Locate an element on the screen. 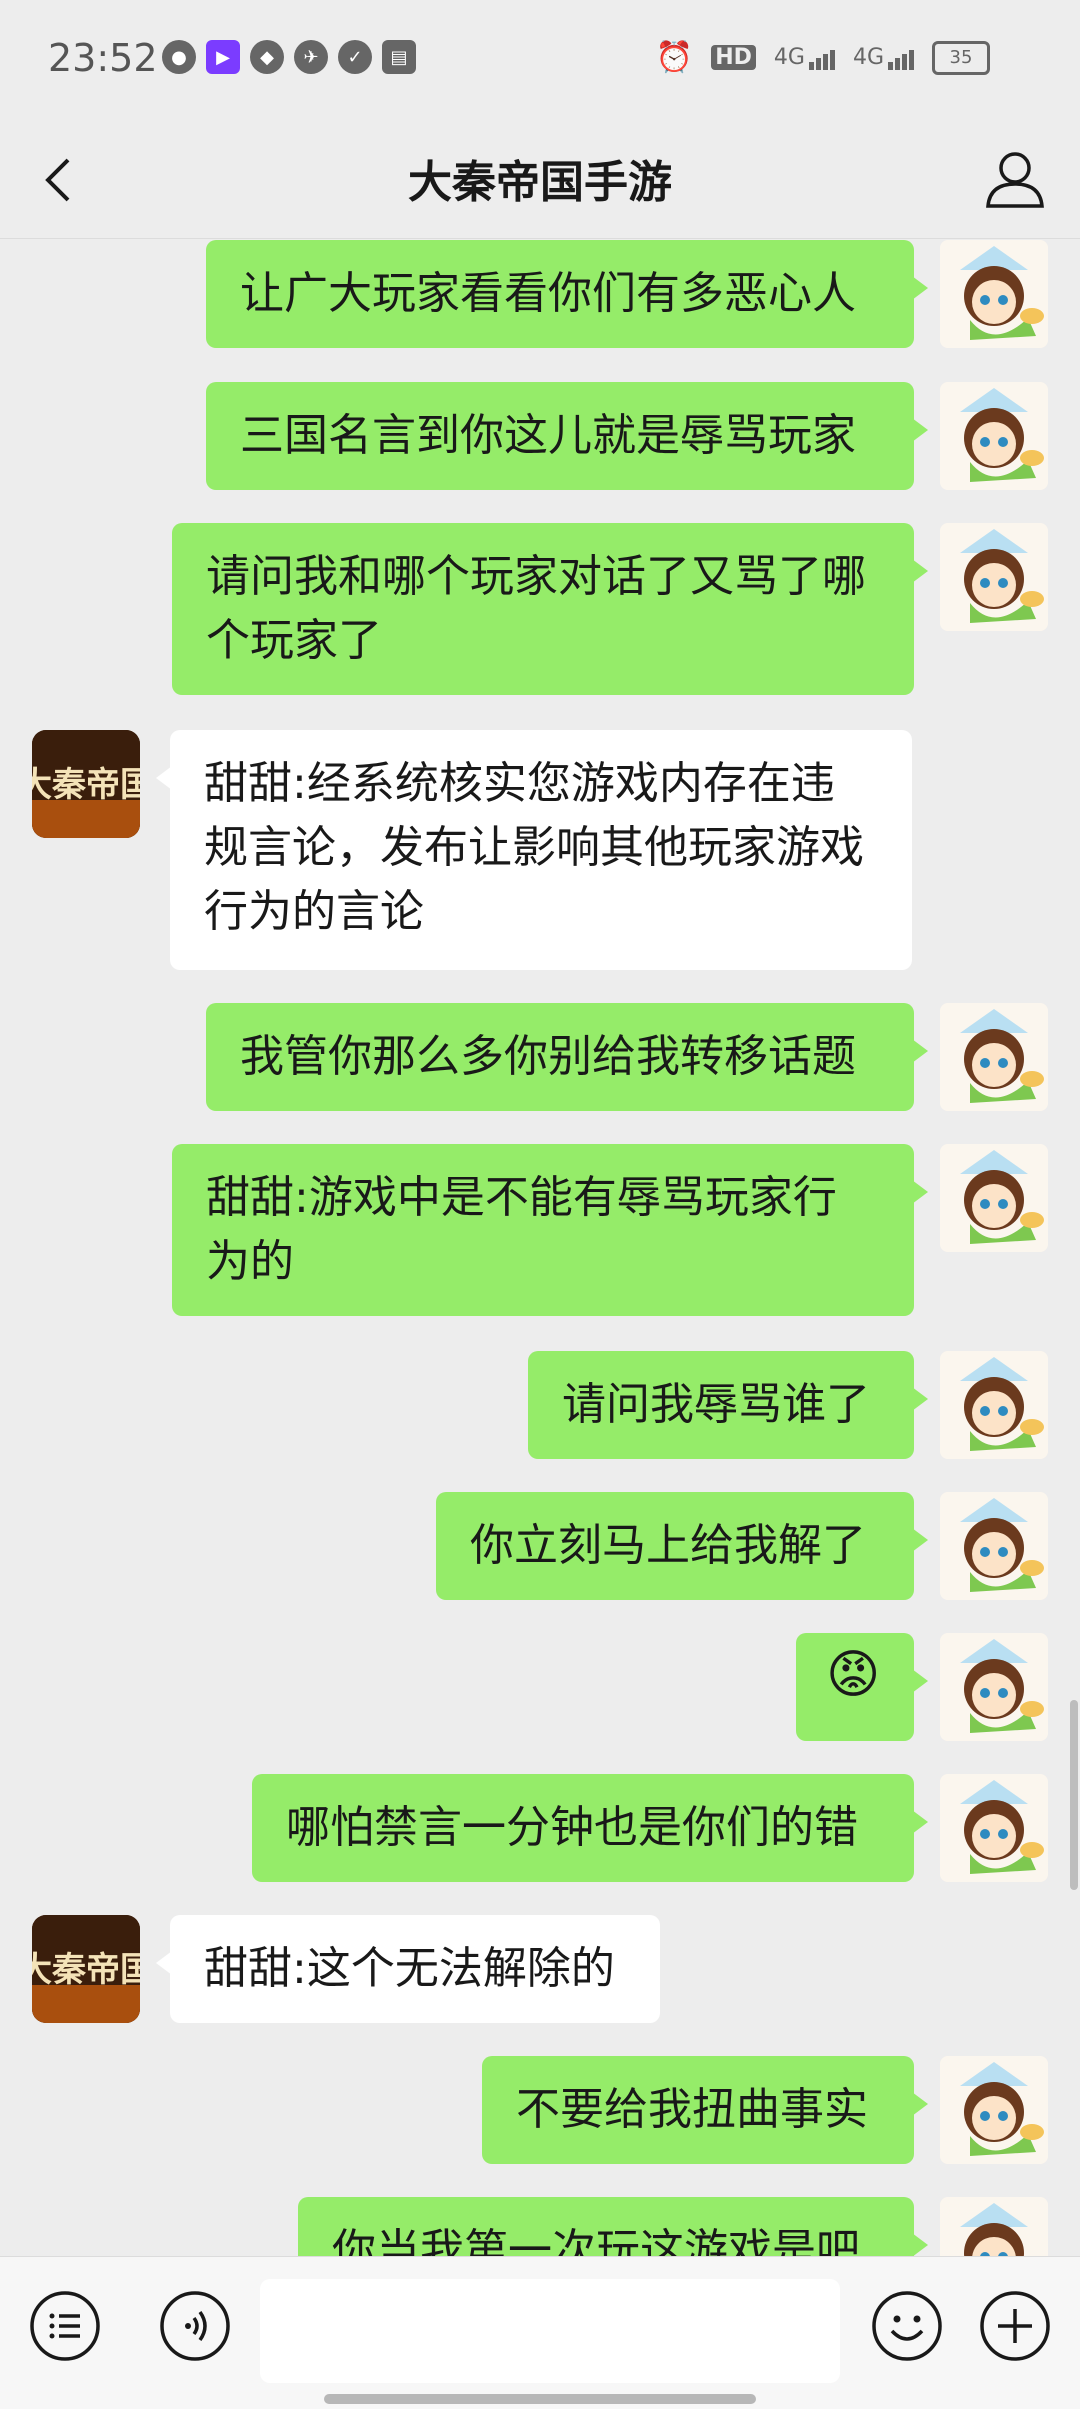 The height and width of the screenshot is (2409, 1080). message-bubble-mine: 三国名言到你这儿就是辱骂玩家 is located at coordinates (567, 436).